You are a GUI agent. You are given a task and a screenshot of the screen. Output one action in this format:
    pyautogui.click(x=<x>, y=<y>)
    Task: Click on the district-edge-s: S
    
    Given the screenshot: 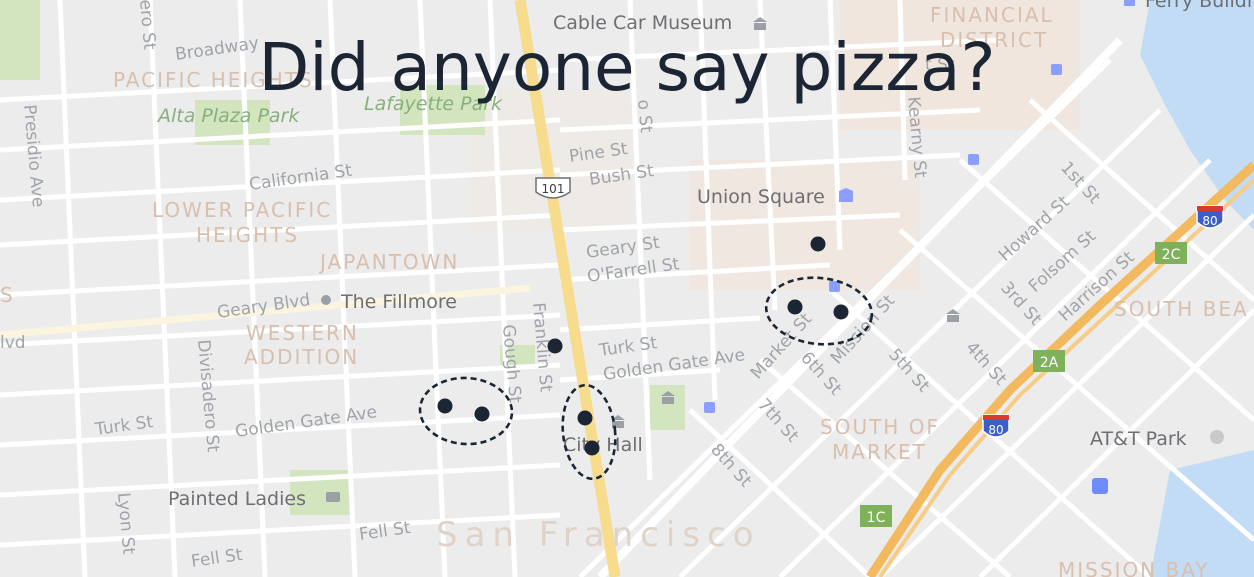 What is the action you would take?
    pyautogui.click(x=7, y=295)
    